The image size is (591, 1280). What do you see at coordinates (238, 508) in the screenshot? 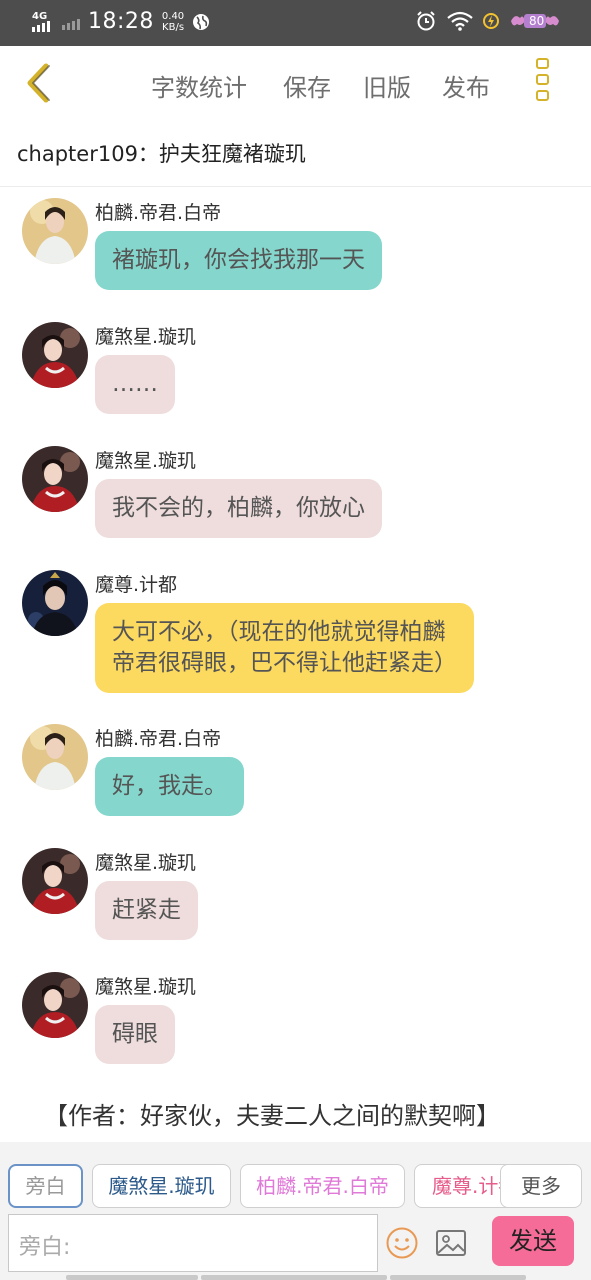
I see `message-bubble: 我不会的，柏麟，你放心` at bounding box center [238, 508].